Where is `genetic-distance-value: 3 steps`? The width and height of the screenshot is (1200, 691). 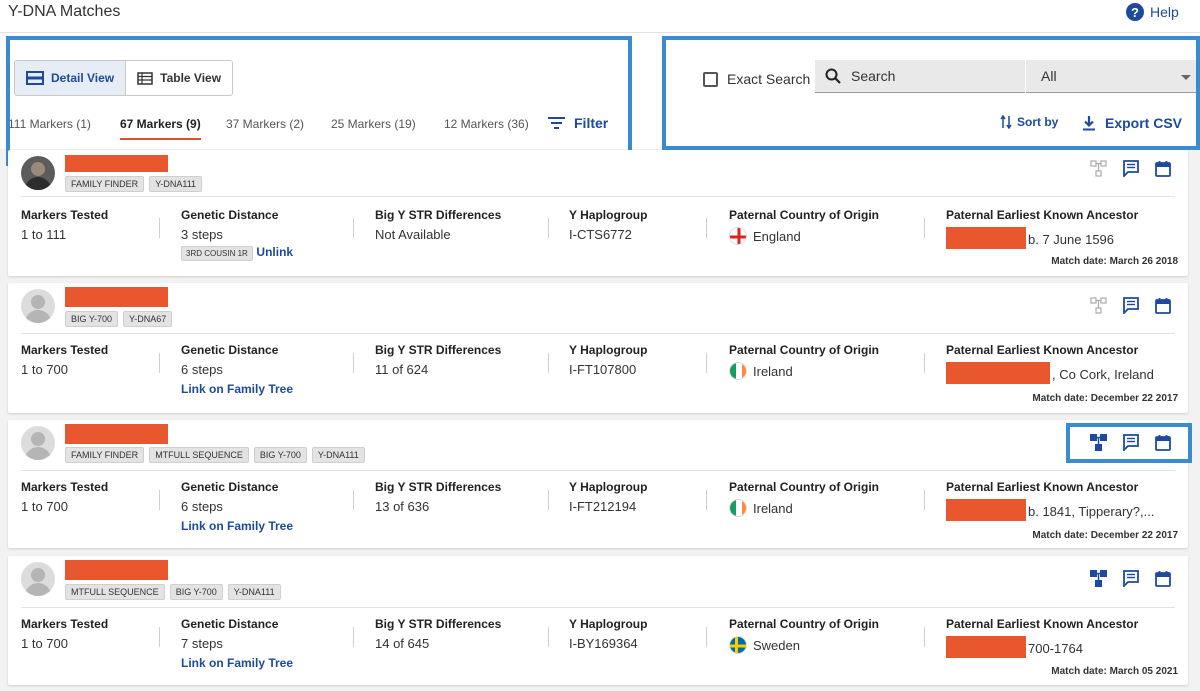 genetic-distance-value: 3 steps is located at coordinates (202, 234).